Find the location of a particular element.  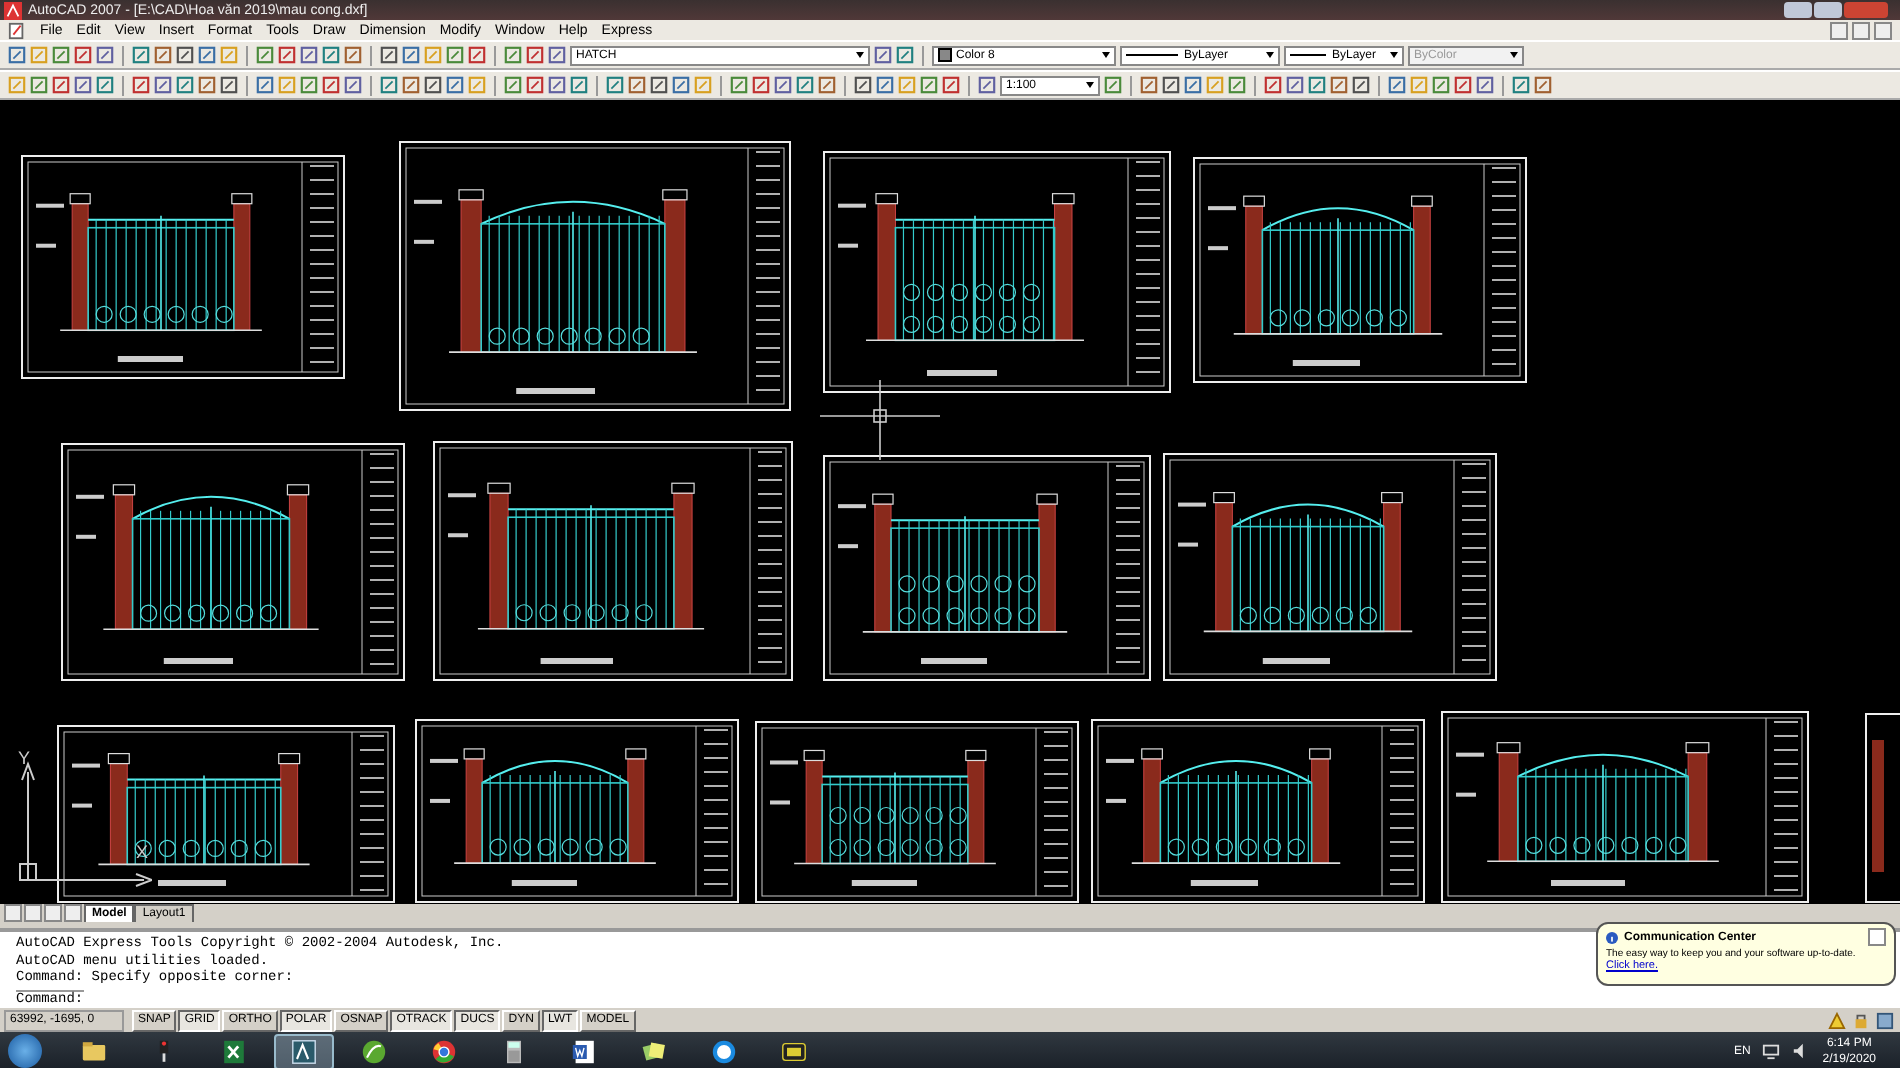

browser-icon is located at coordinates (444, 1051).